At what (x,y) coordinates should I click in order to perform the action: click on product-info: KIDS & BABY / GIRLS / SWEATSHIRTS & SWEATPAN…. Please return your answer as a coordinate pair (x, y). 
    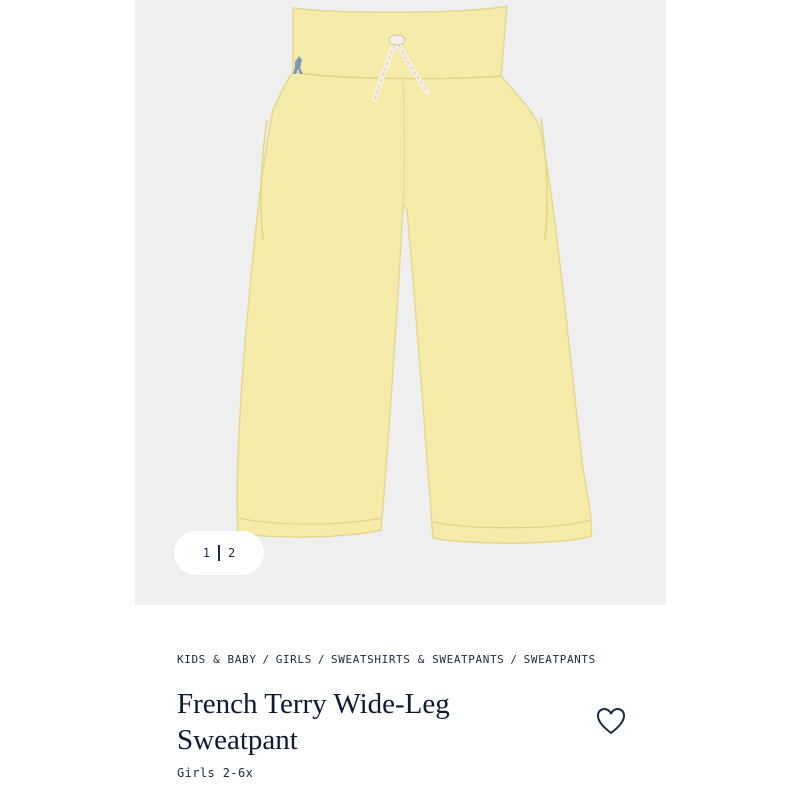
    Looking at the image, I should click on (407, 715).